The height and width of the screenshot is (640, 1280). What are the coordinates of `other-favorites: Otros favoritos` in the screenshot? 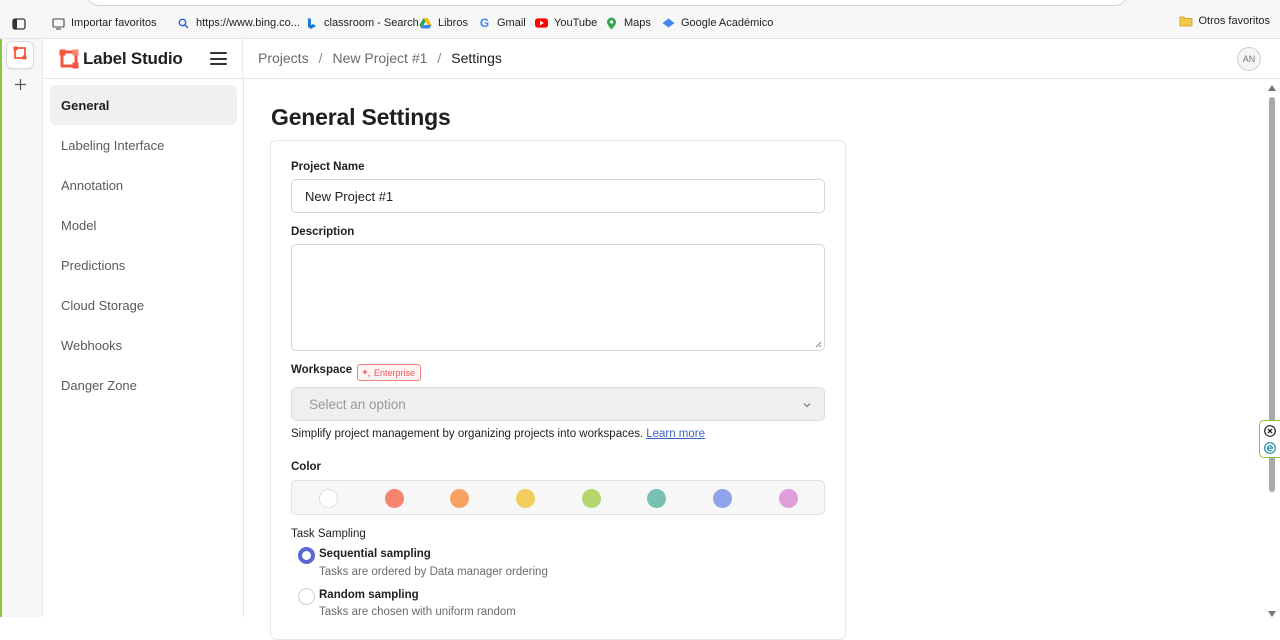 It's located at (1224, 21).